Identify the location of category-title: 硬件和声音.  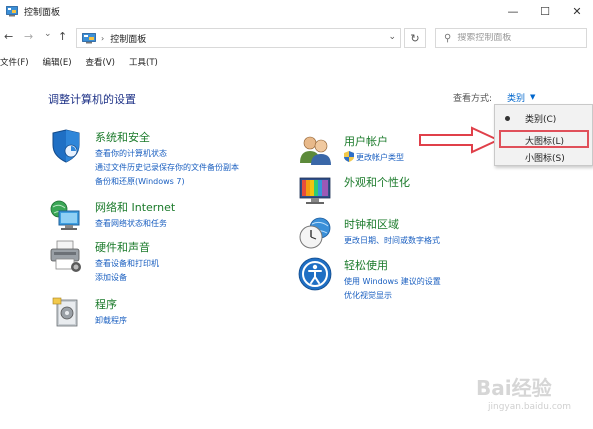
(122, 247).